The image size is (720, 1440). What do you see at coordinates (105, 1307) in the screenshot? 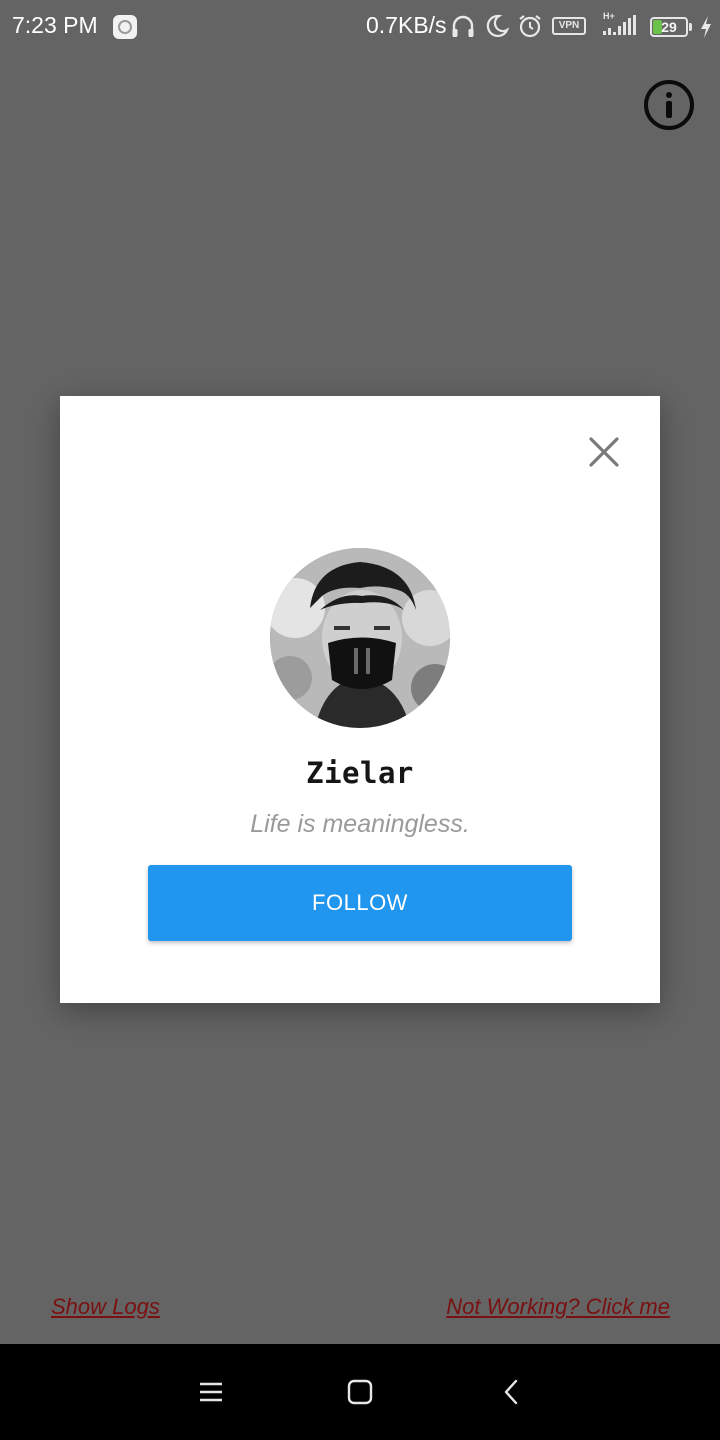
I see `show-logs-link: Show Logs` at bounding box center [105, 1307].